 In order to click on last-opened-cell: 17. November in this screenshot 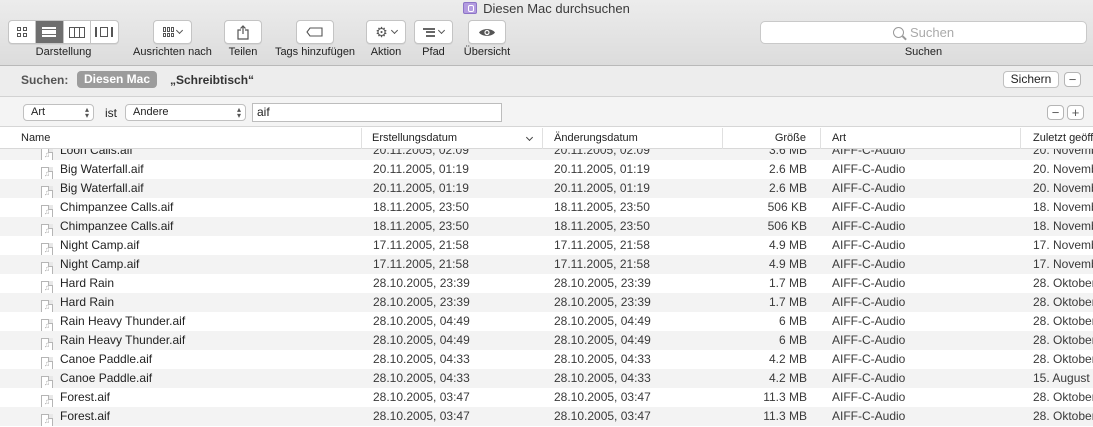, I will do `click(1063, 264)`.